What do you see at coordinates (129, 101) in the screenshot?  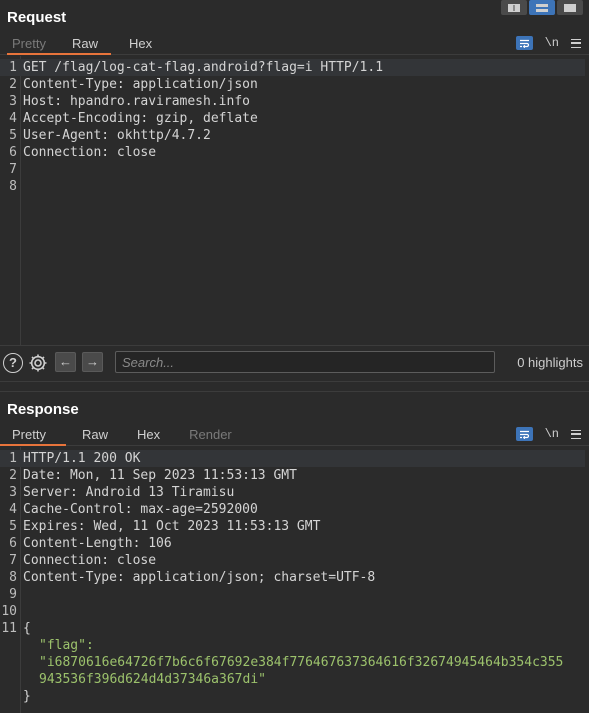 I see `request-line: 3 Host: hpandro.raviramesh.info` at bounding box center [129, 101].